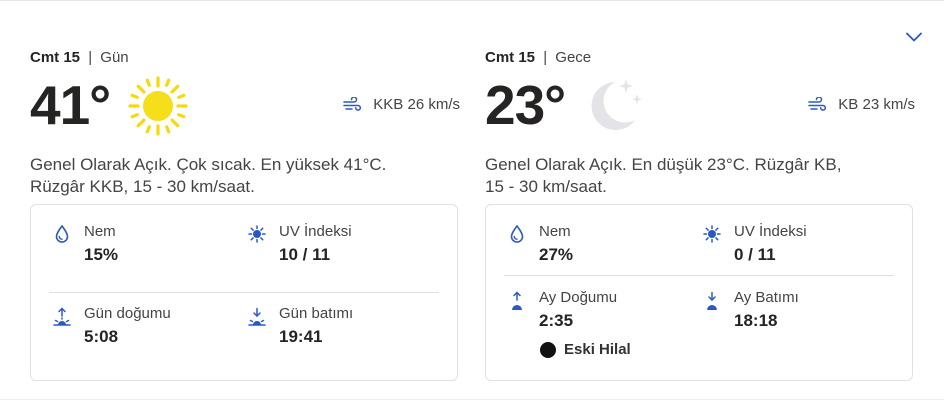 The width and height of the screenshot is (944, 400). Describe the element at coordinates (546, 186) in the screenshot. I see `night-summary-line-2: 15 - 30 km/saat.` at that location.